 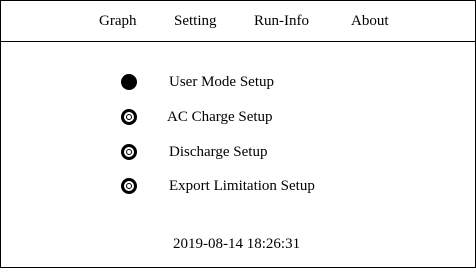 I want to click on menu-item-setting: Setting, so click(x=195, y=21).